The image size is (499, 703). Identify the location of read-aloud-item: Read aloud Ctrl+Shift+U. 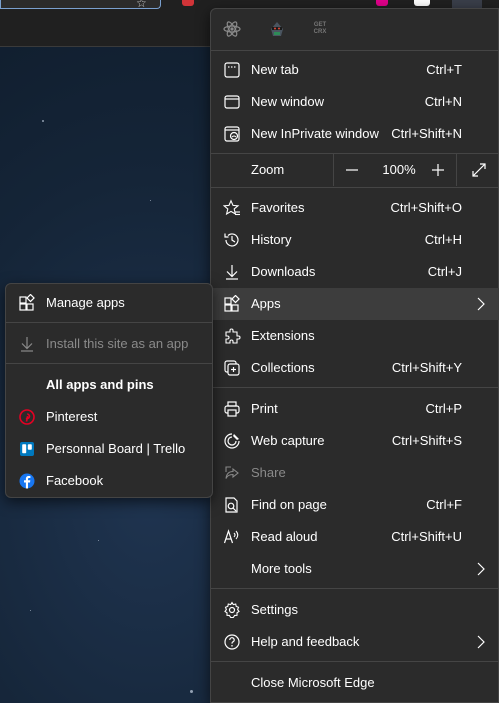
(355, 537).